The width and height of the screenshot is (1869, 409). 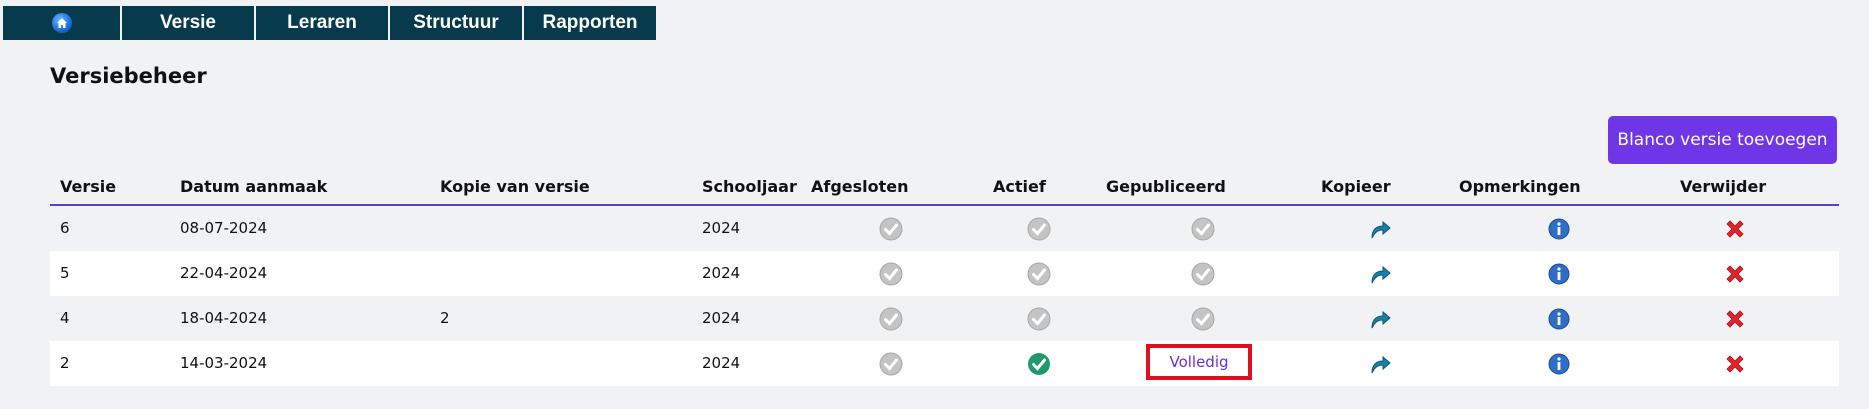 What do you see at coordinates (224, 228) in the screenshot?
I see `cell-datum: 08-07-2024` at bounding box center [224, 228].